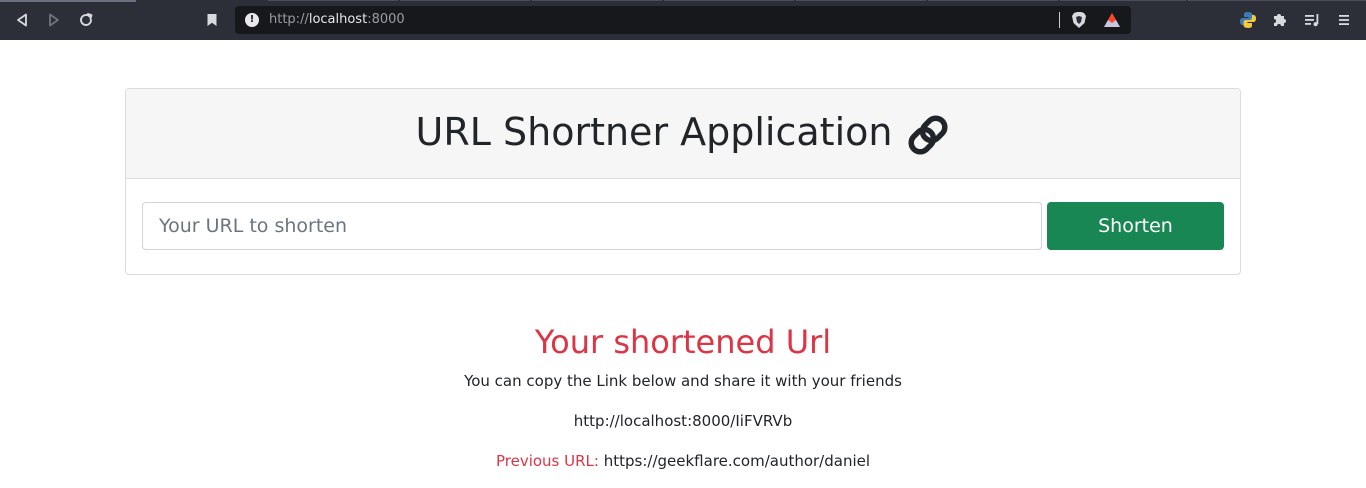  I want to click on reload-icon, so click(86, 19).